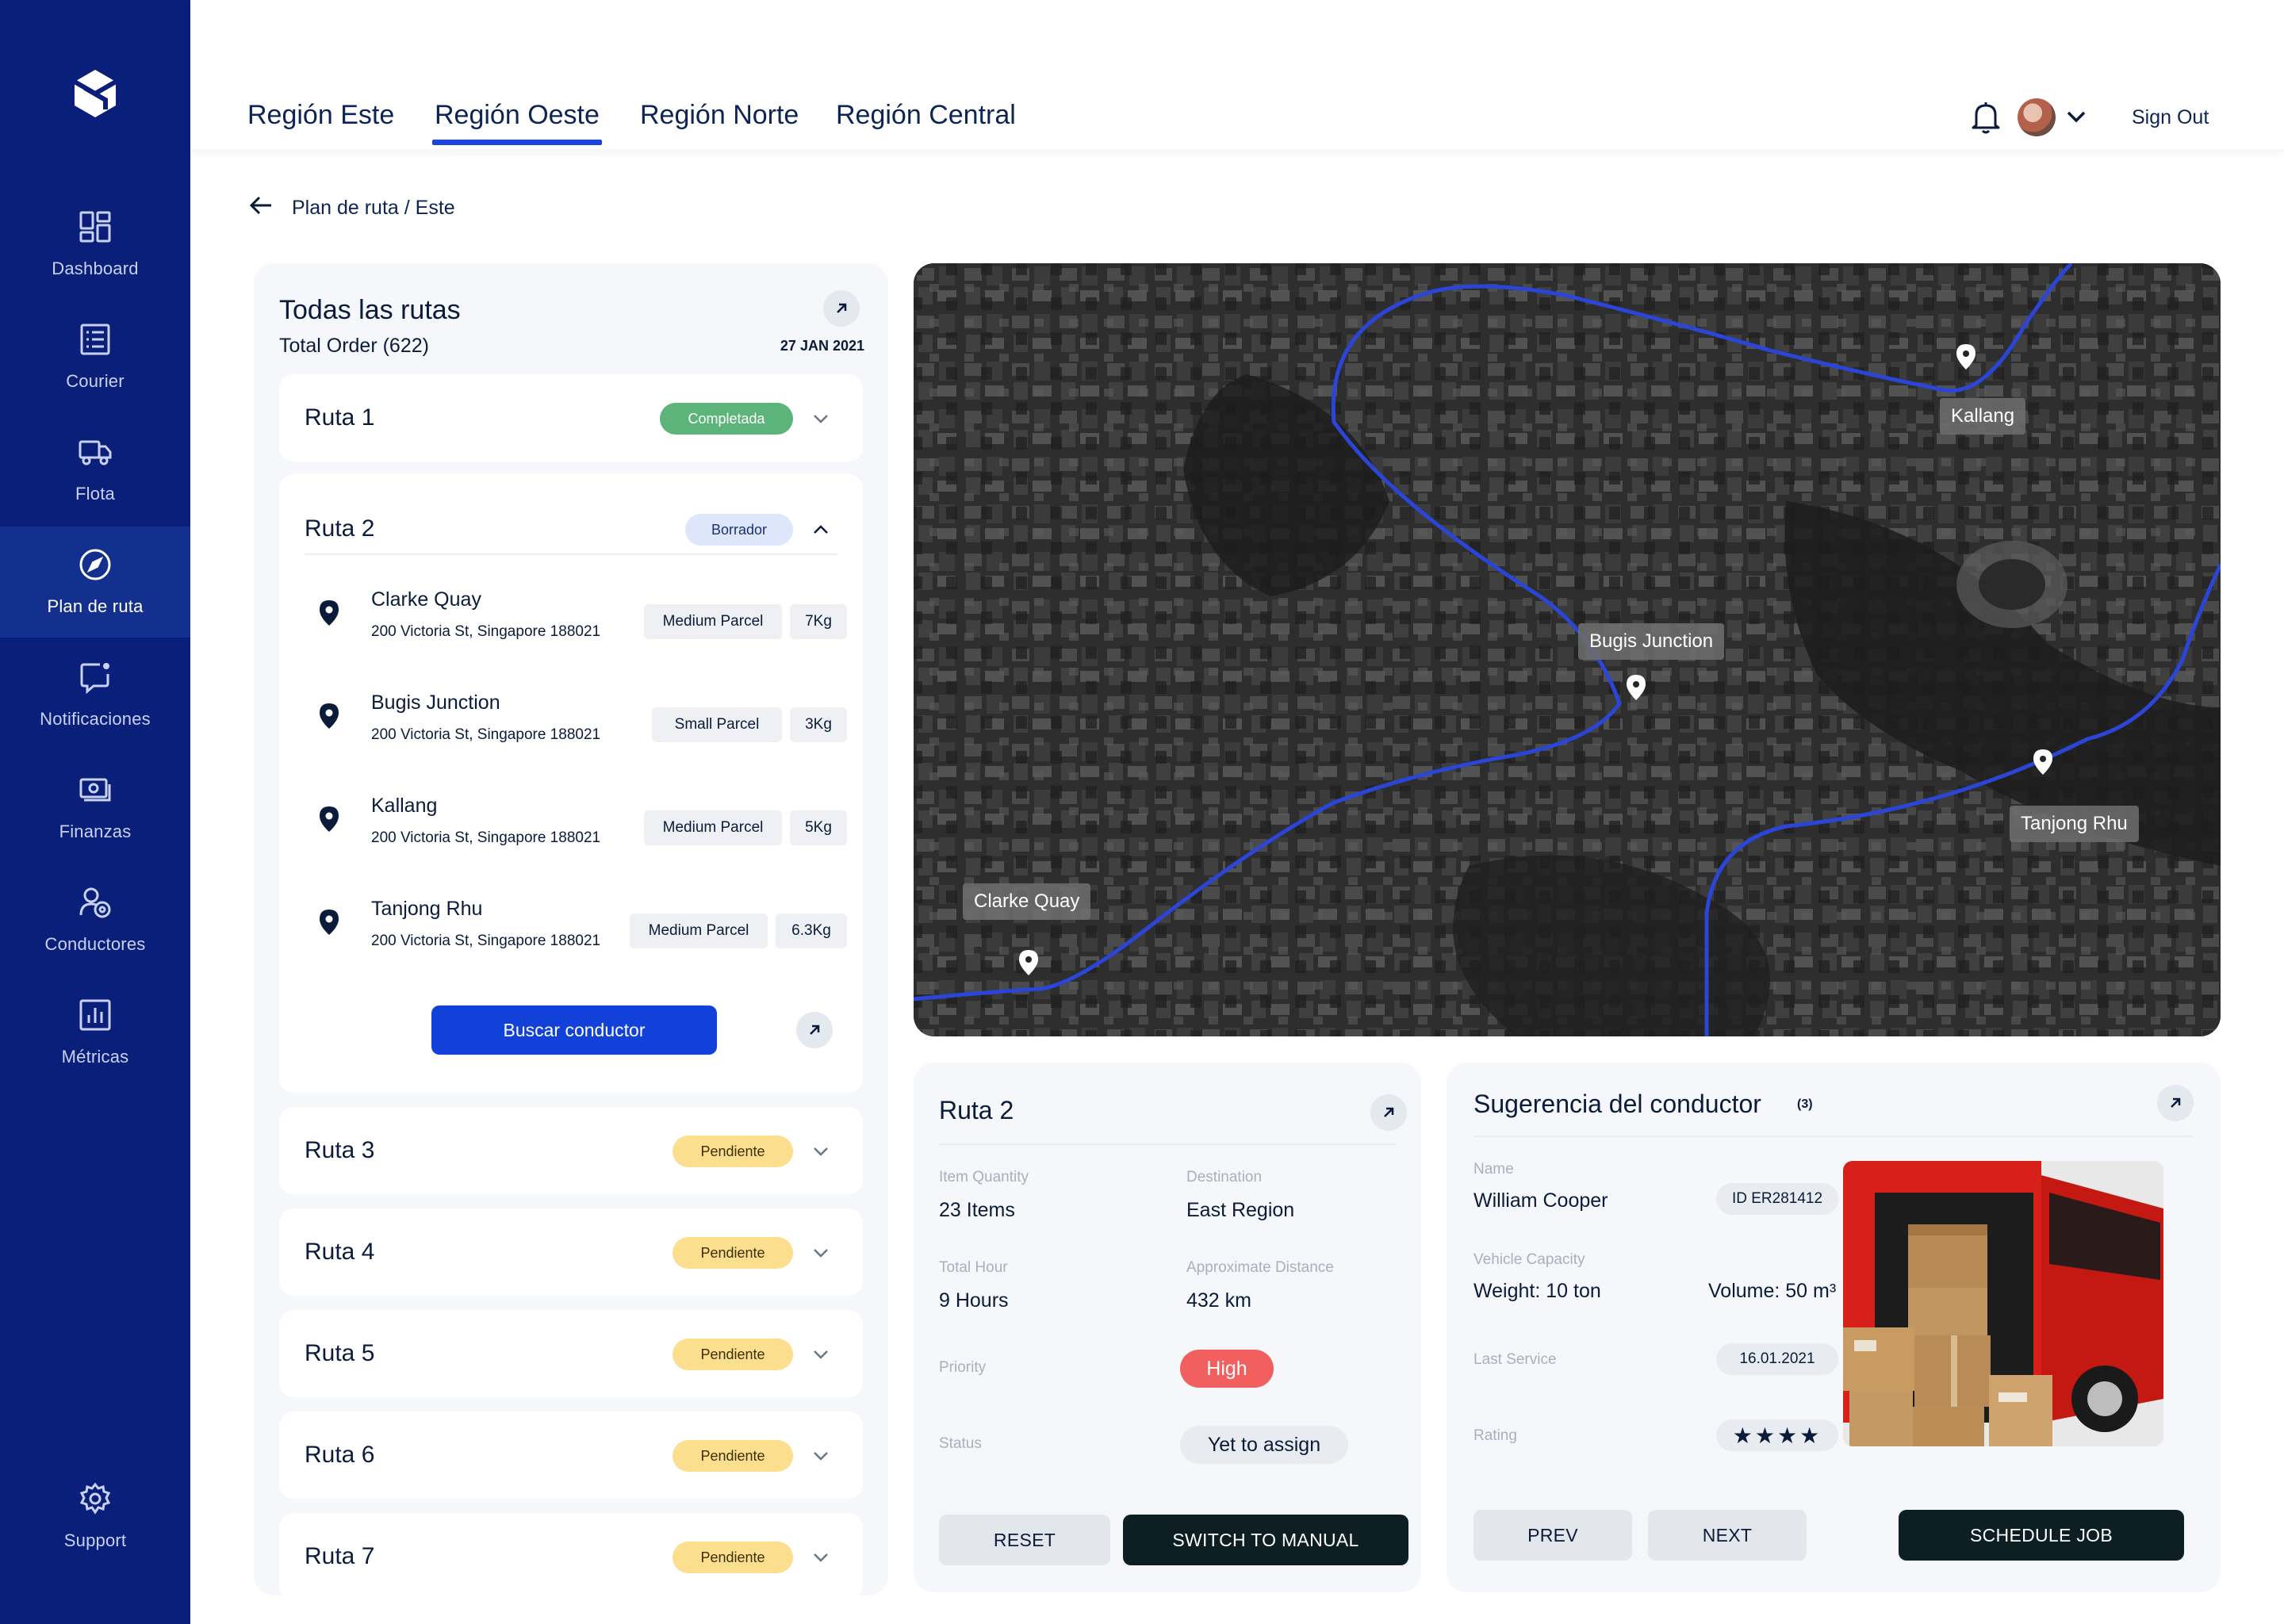  What do you see at coordinates (2175, 1103) in the screenshot?
I see `expand-driver-button` at bounding box center [2175, 1103].